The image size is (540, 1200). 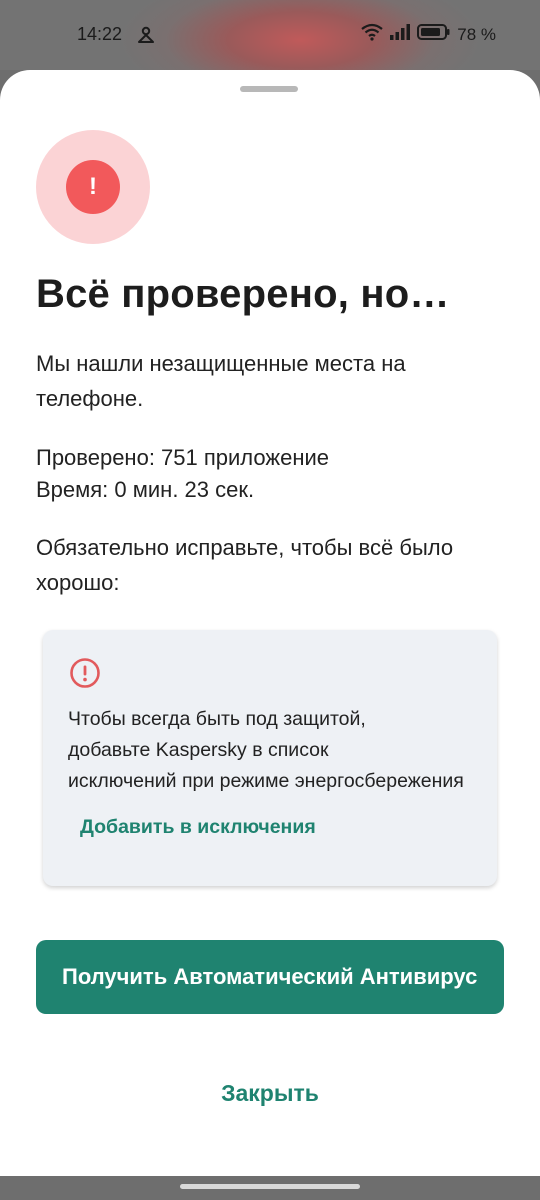 I want to click on alert-icon: !, so click(x=93, y=187).